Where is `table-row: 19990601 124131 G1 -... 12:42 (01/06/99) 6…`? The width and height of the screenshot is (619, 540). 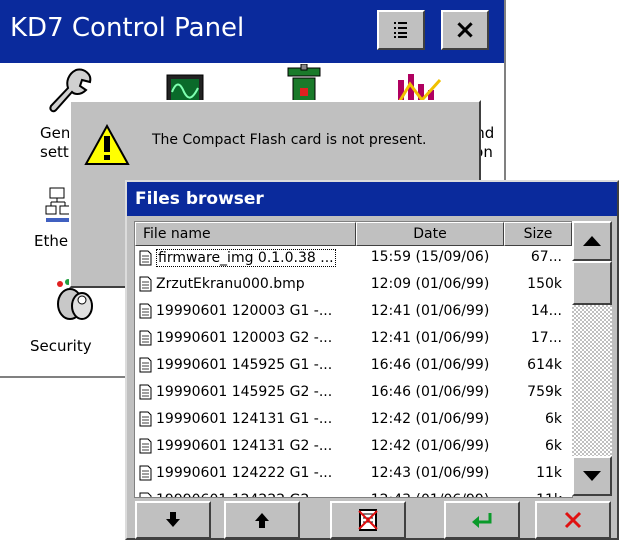 table-row: 19990601 124131 G1 -... 12:42 (01/06/99) 6… is located at coordinates (353, 421).